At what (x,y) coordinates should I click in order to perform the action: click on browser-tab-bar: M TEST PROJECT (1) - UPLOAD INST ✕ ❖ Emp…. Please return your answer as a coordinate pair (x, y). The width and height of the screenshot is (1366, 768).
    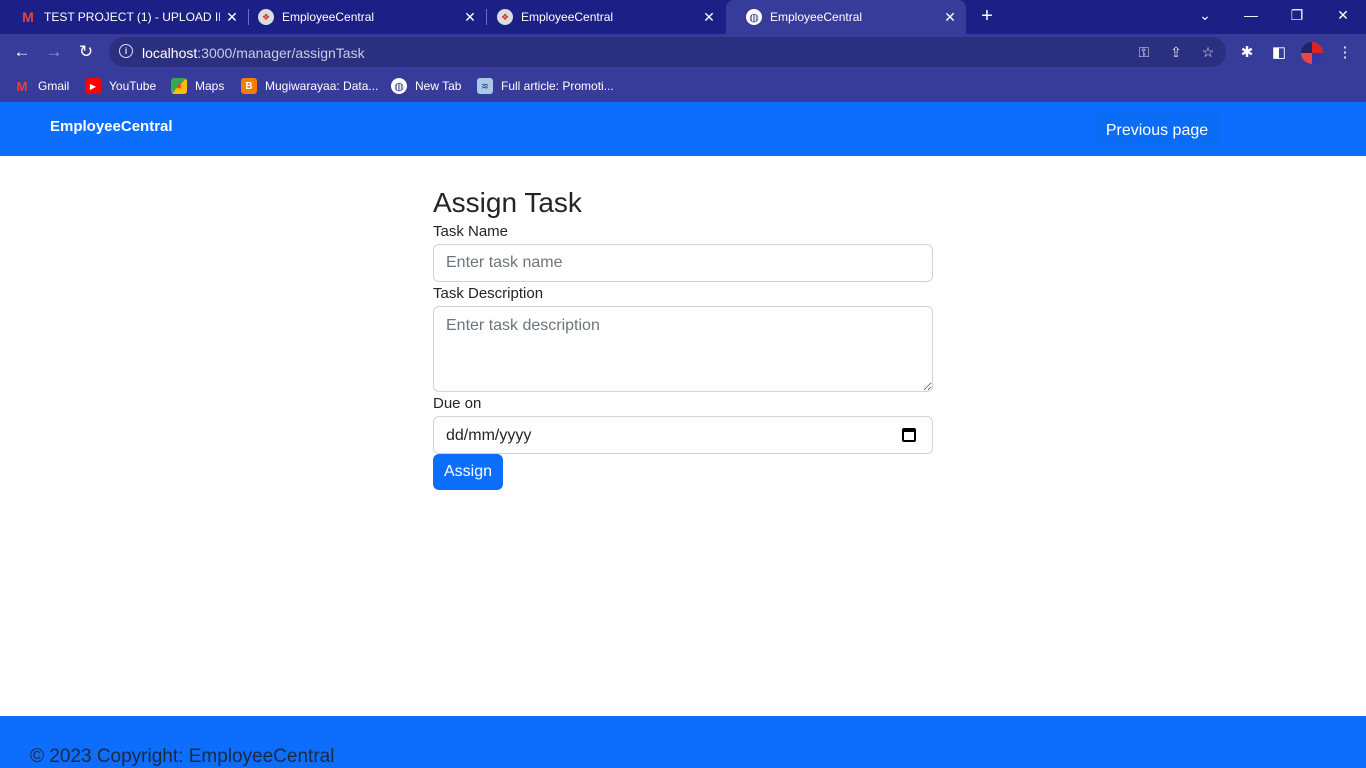
    Looking at the image, I should click on (683, 17).